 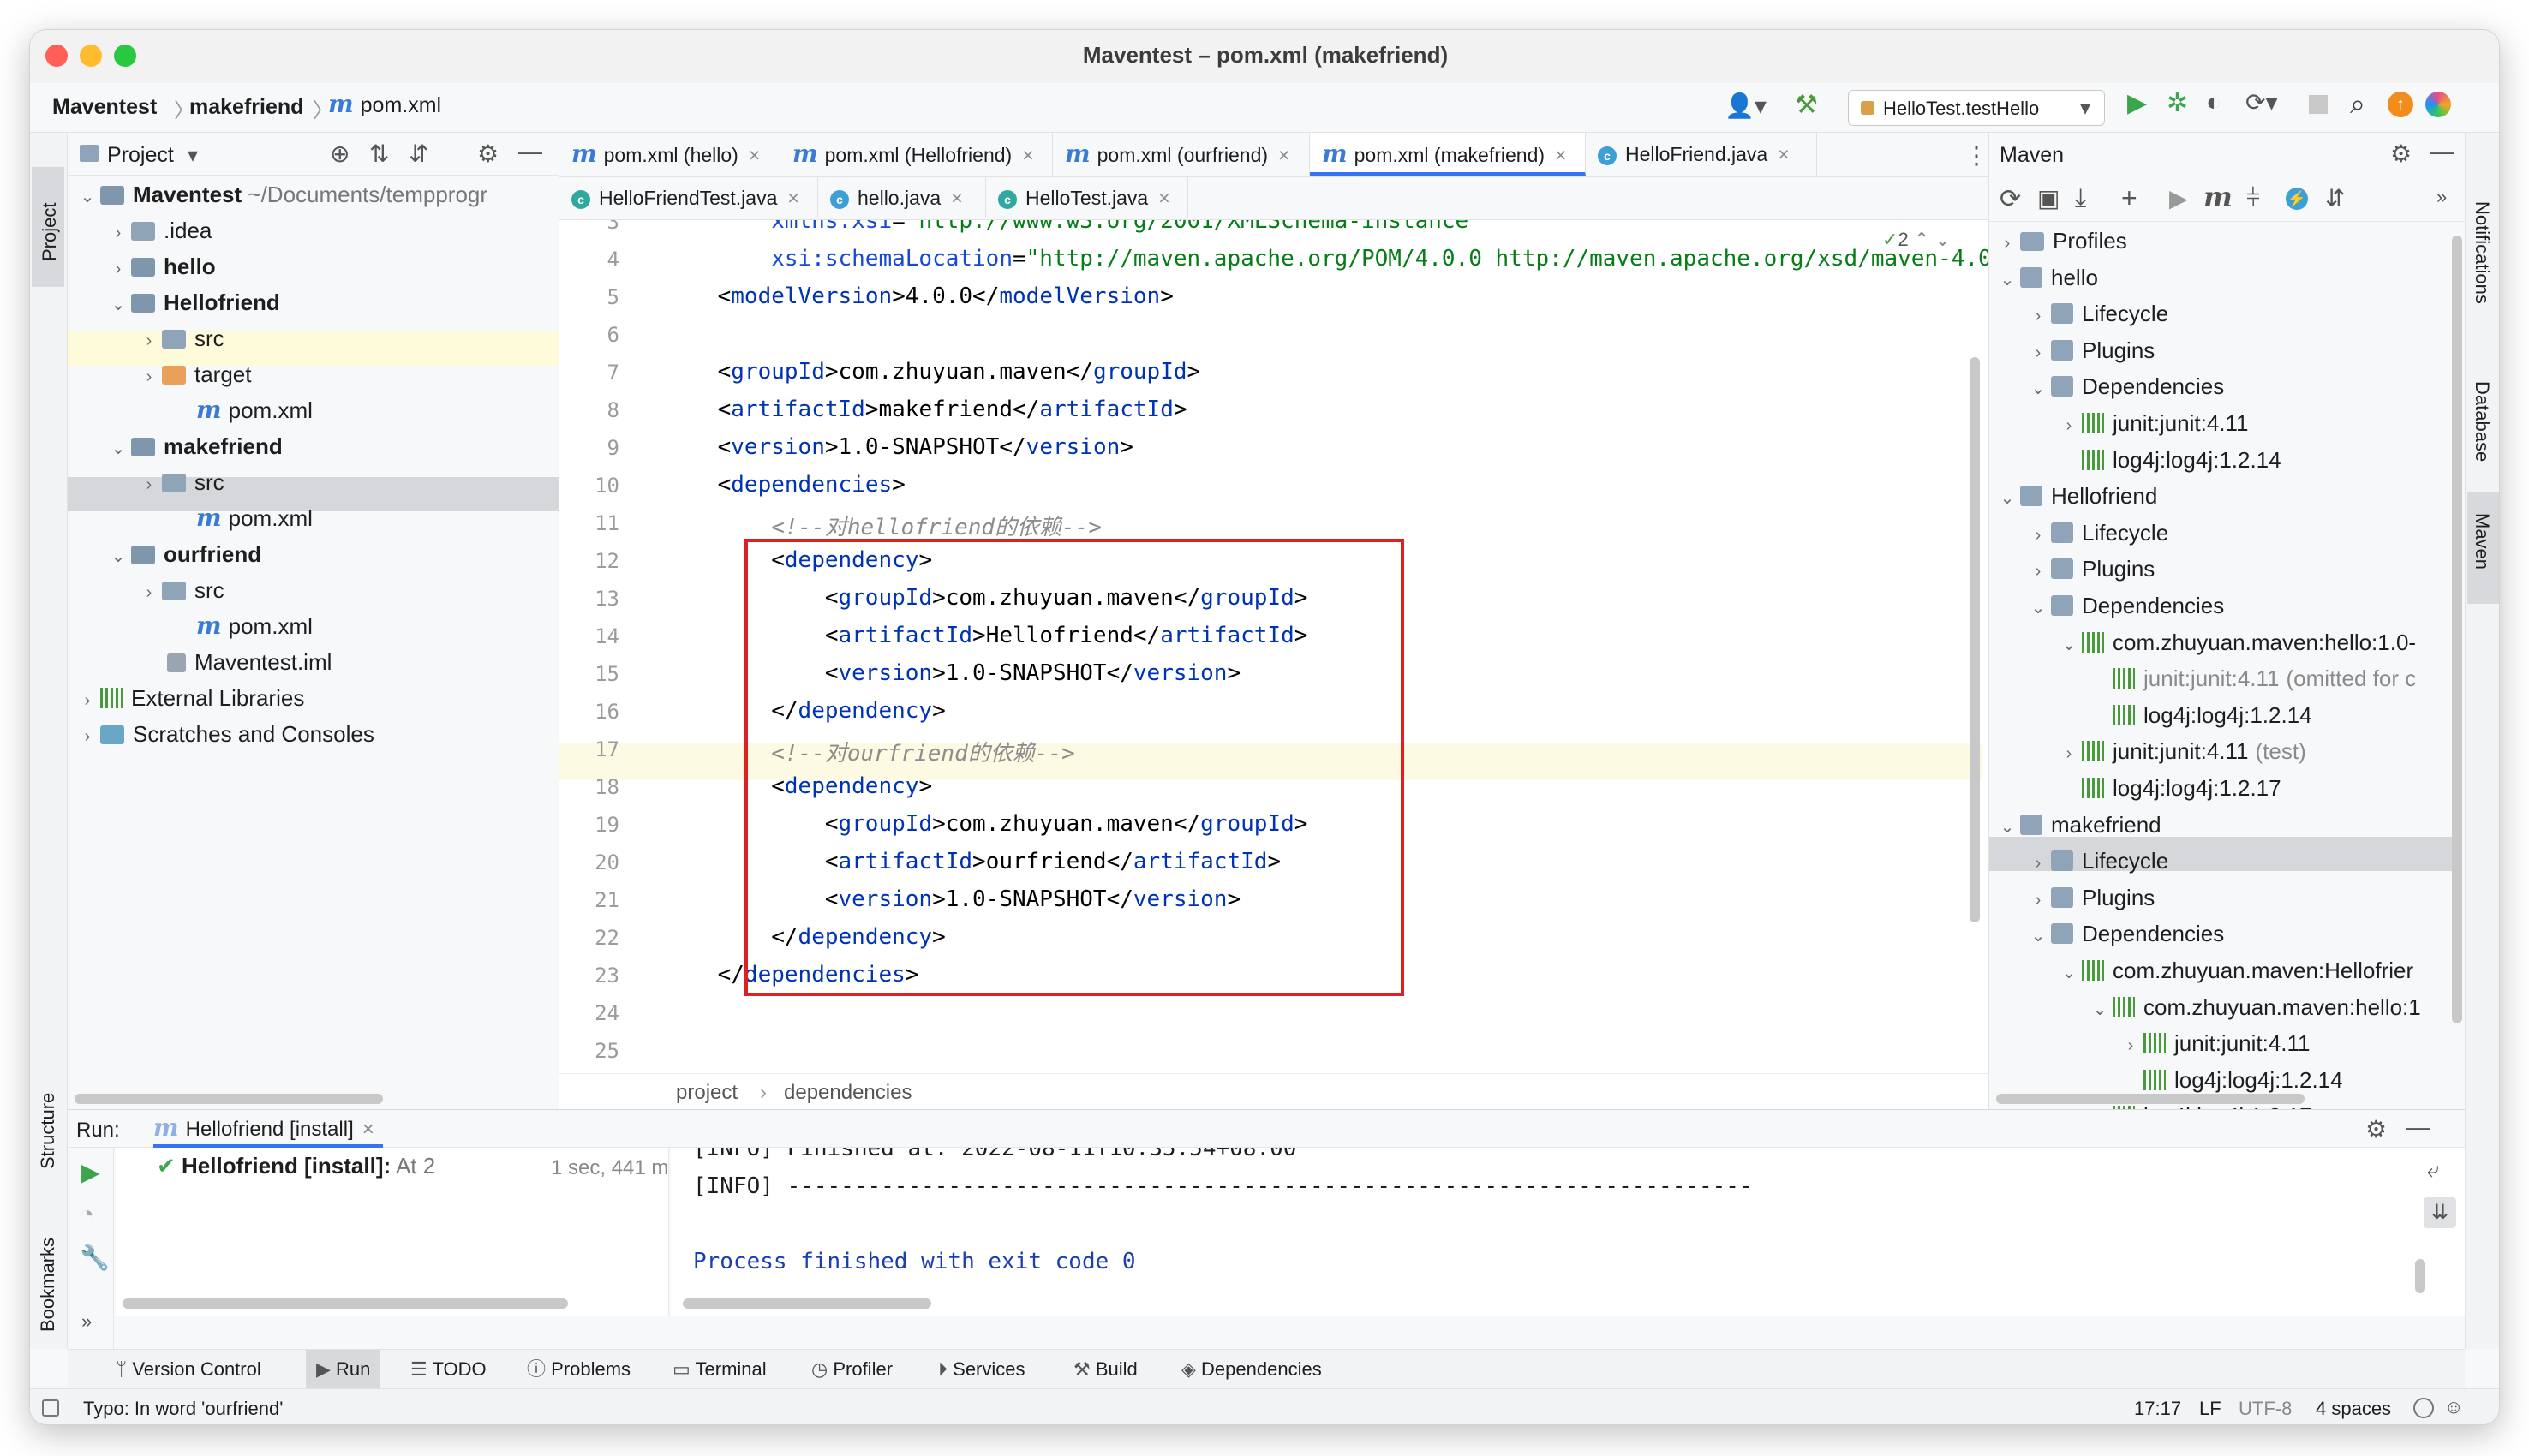 What do you see at coordinates (2178, 198) in the screenshot?
I see `run-maven-icon: ▶` at bounding box center [2178, 198].